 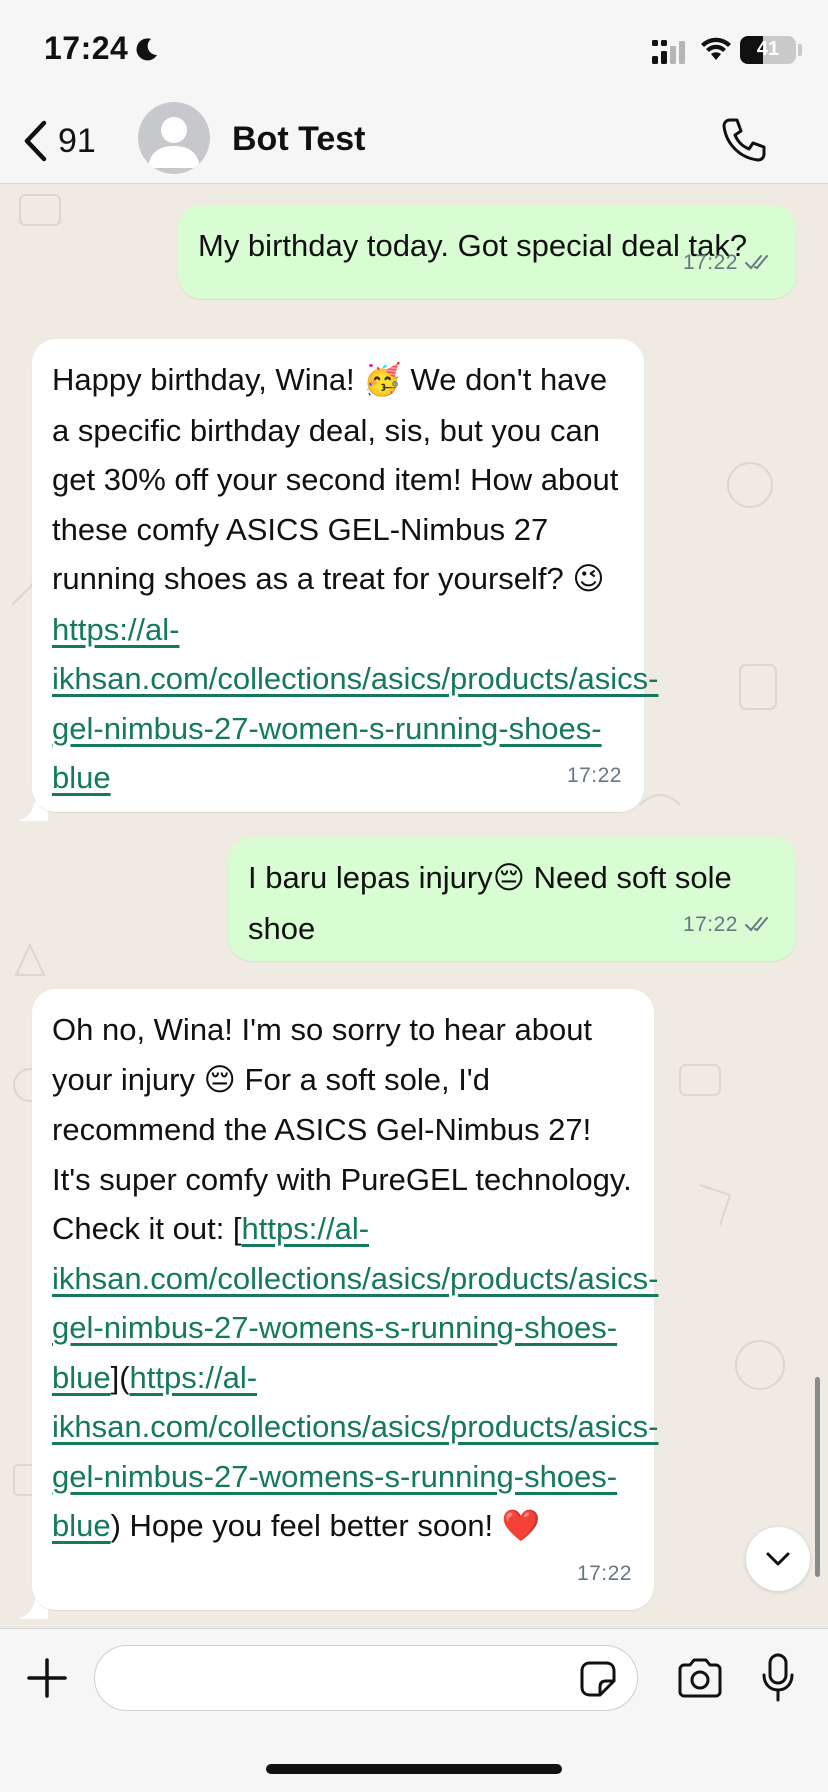 What do you see at coordinates (86, 48) in the screenshot?
I see `status-time: 17:24` at bounding box center [86, 48].